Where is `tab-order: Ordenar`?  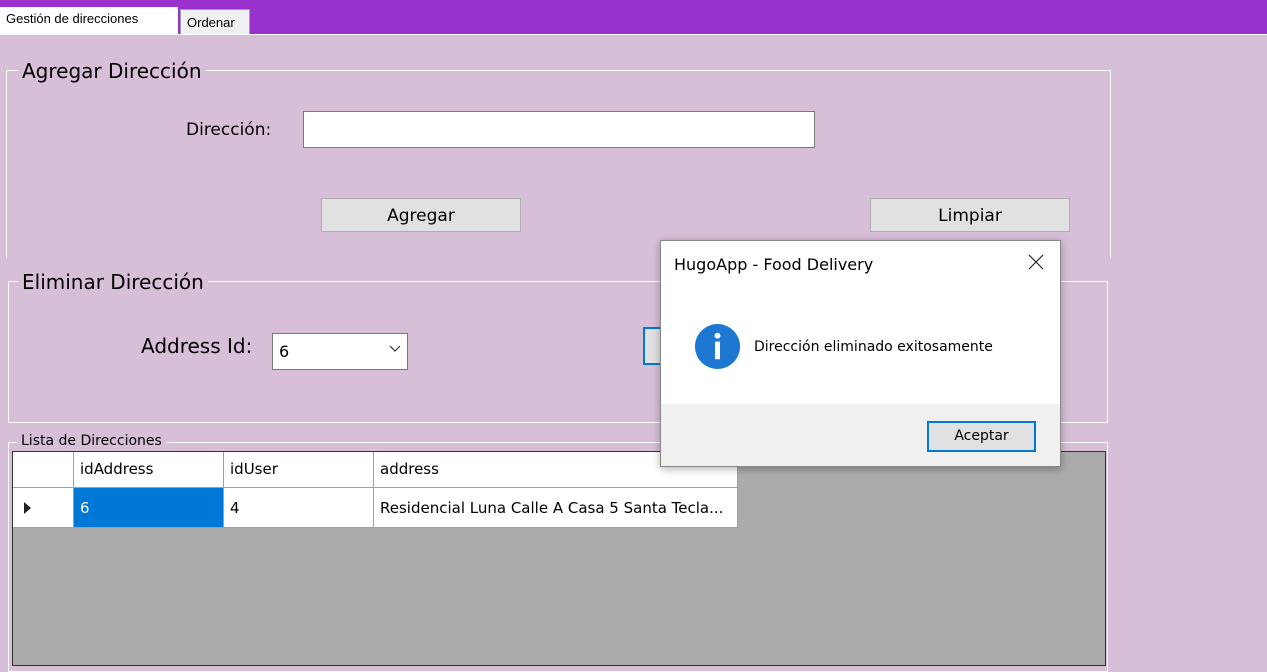
tab-order: Ordenar is located at coordinates (215, 21).